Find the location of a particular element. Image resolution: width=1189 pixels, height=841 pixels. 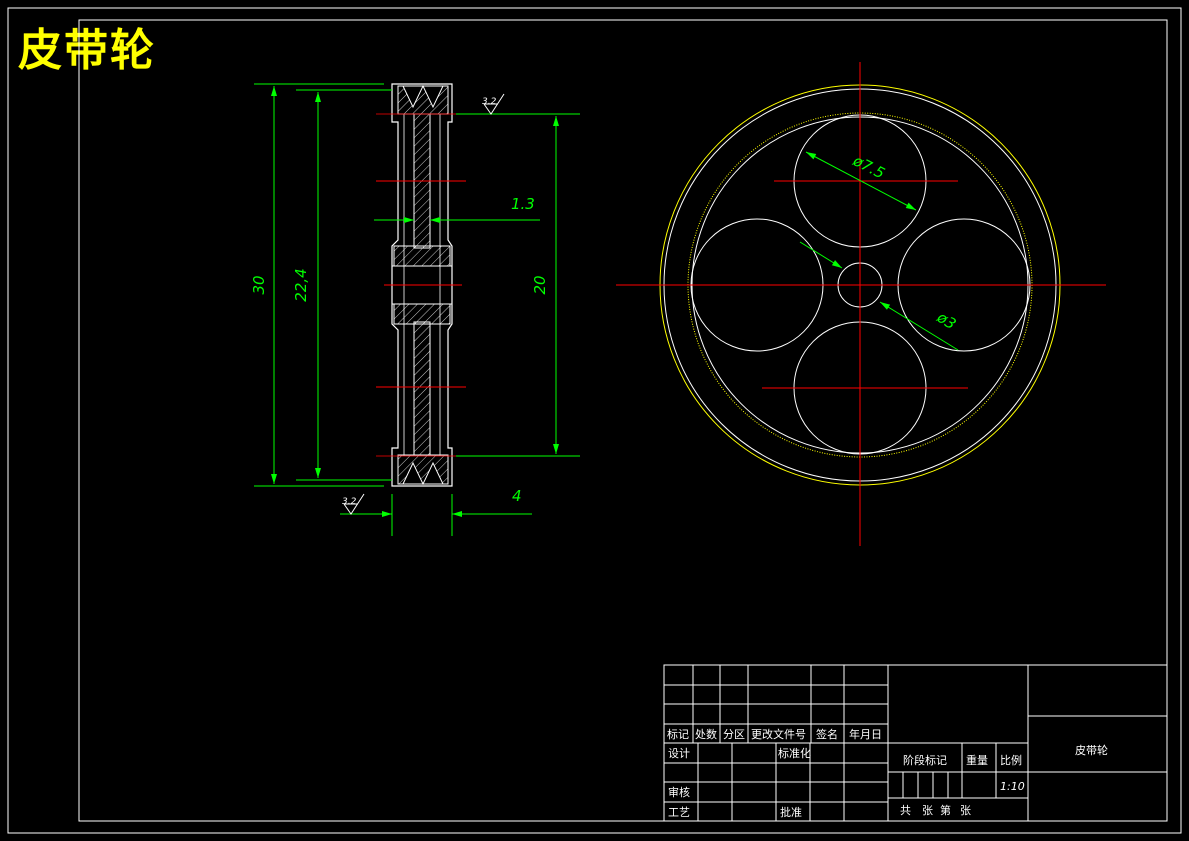

tb-part-name: 皮带轮 is located at coordinates (1091, 750).